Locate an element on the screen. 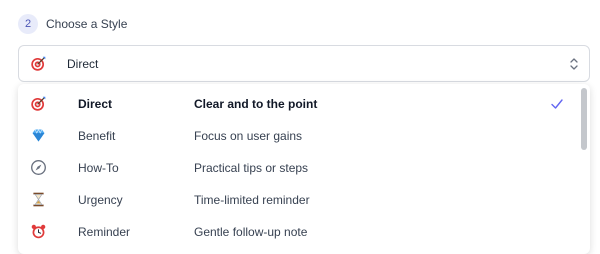 Image resolution: width=600 pixels, height=254 pixels. option-reminder: Reminder Gentle follow-up note is located at coordinates (298, 232).